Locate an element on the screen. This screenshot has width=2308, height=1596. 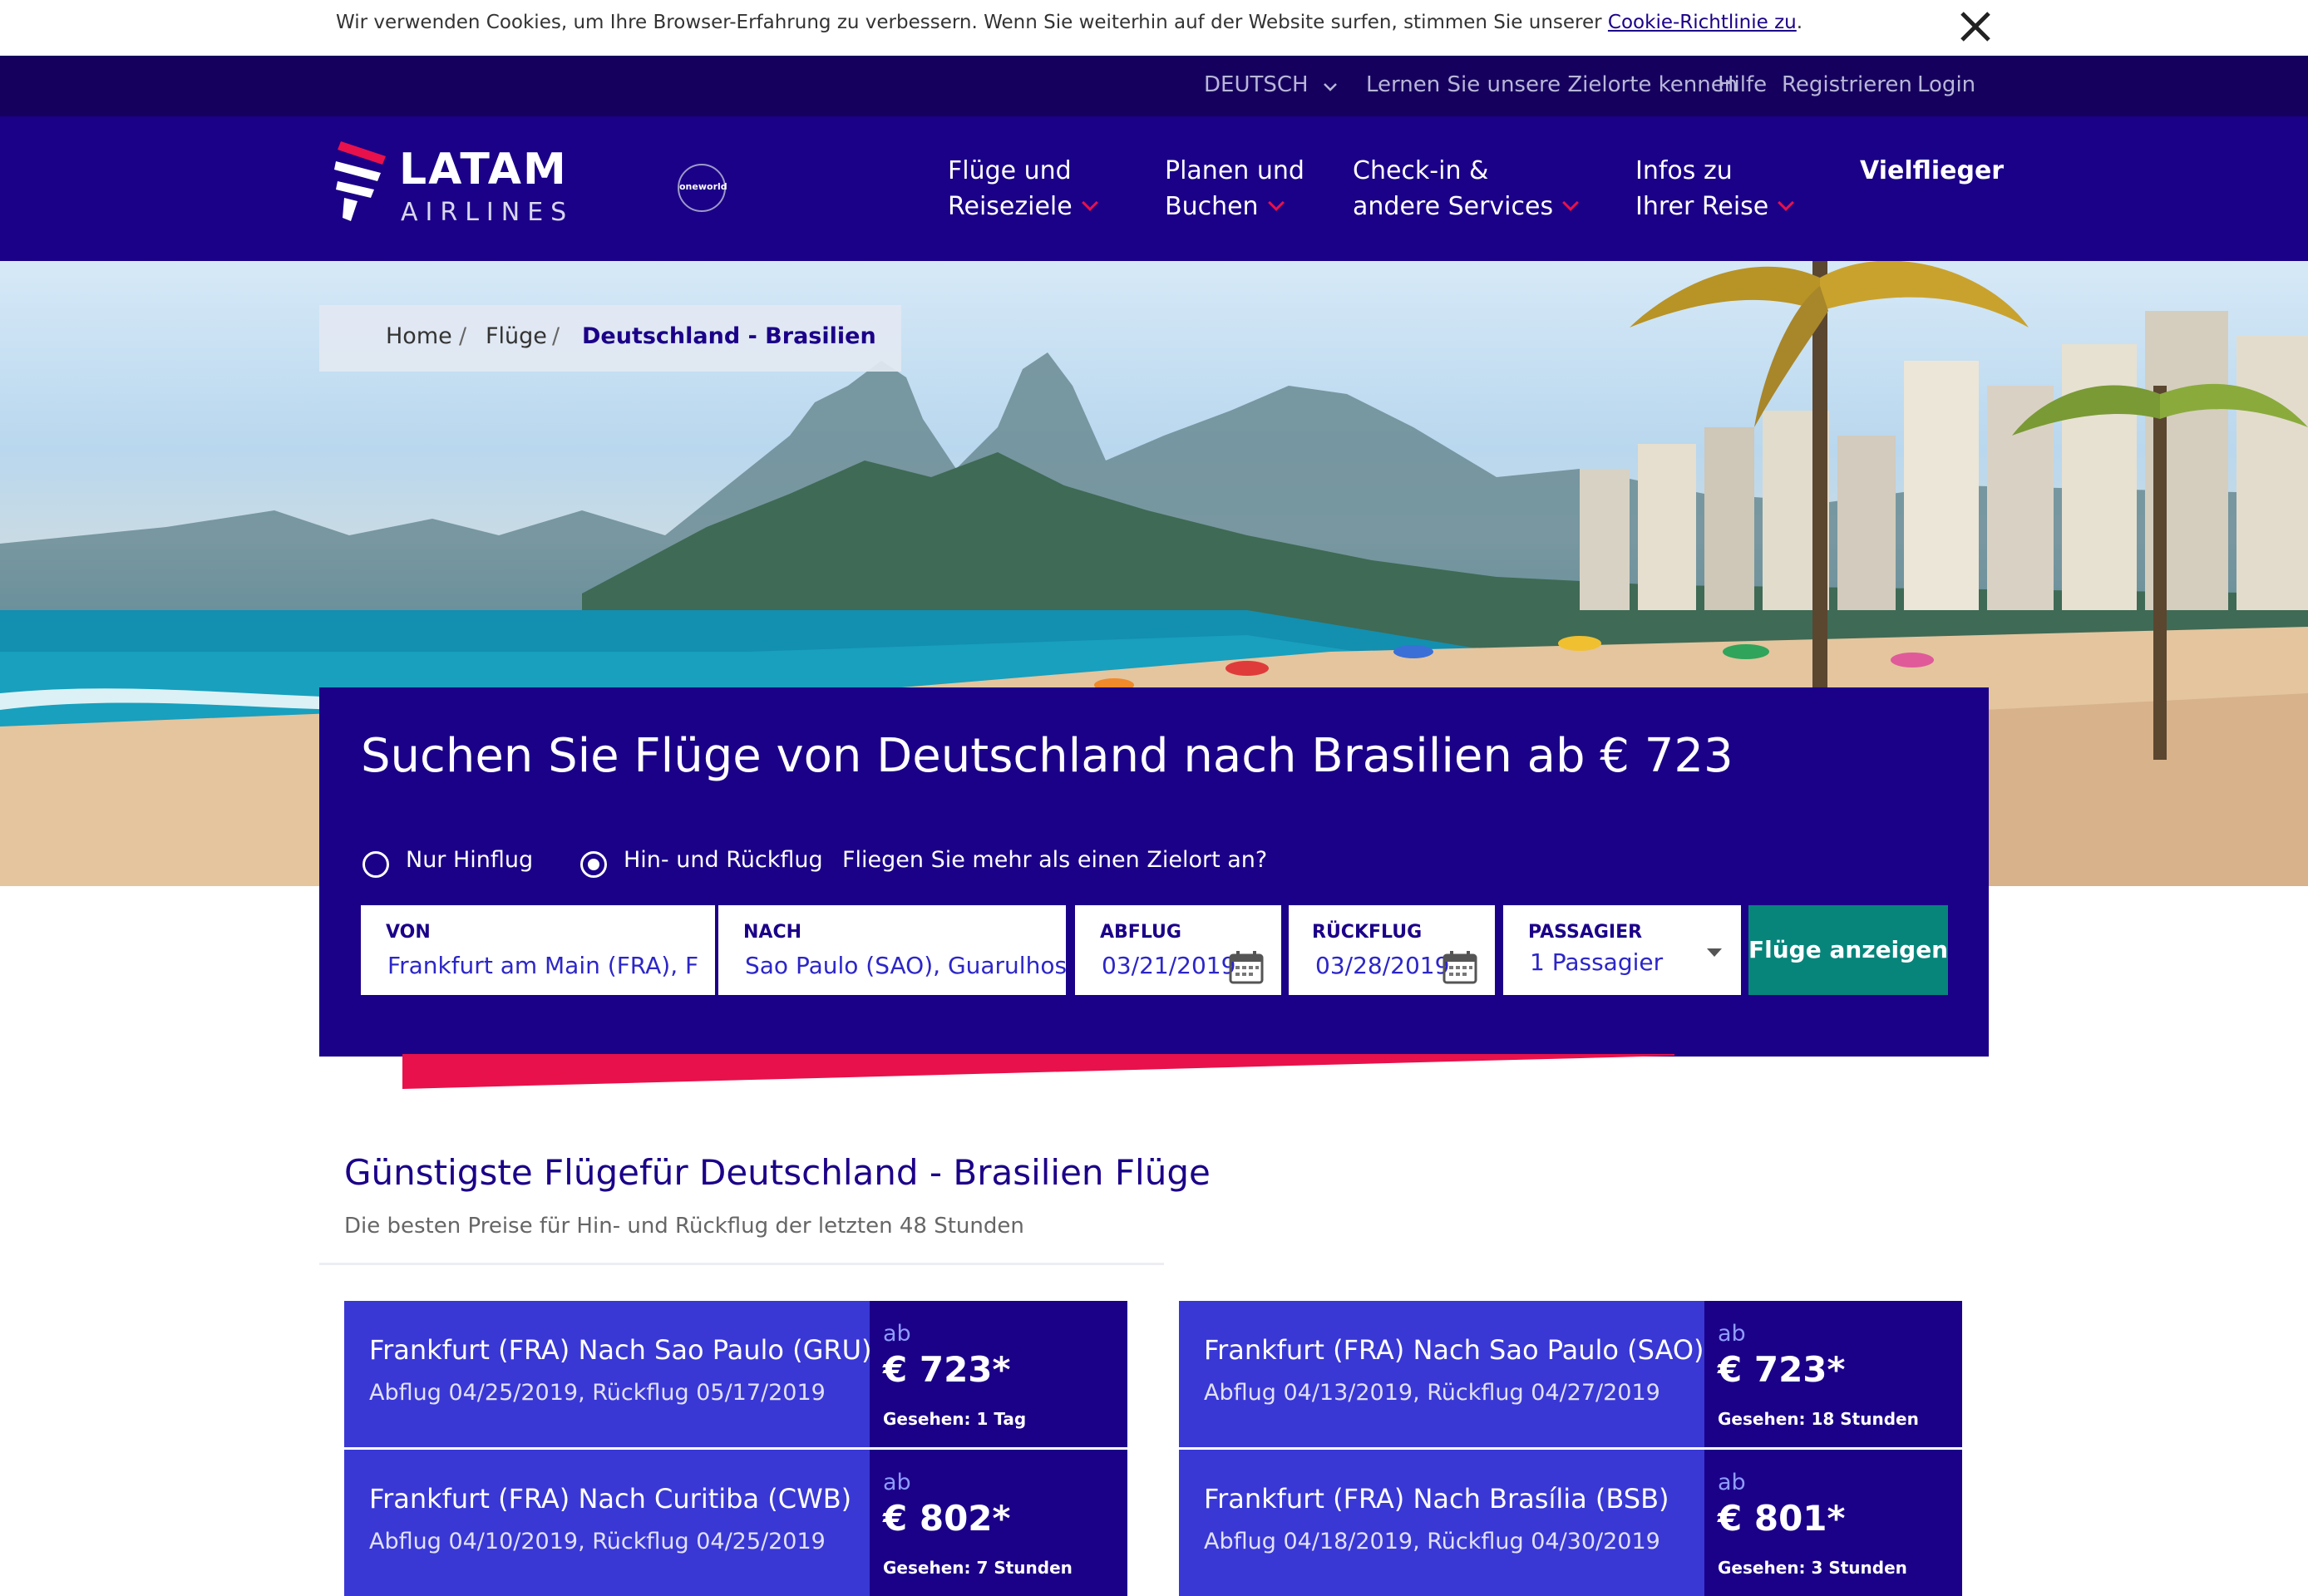
nav-label: Vielflieger is located at coordinates (1933, 170).